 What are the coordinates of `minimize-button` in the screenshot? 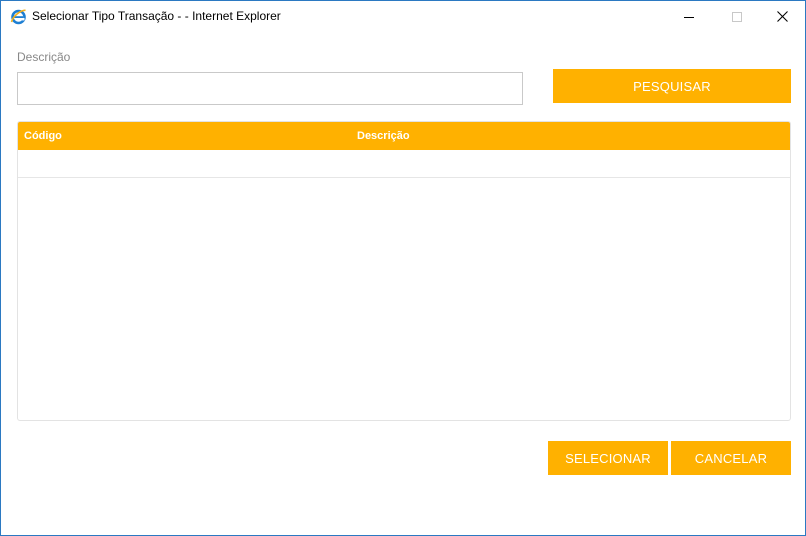 It's located at (689, 16).